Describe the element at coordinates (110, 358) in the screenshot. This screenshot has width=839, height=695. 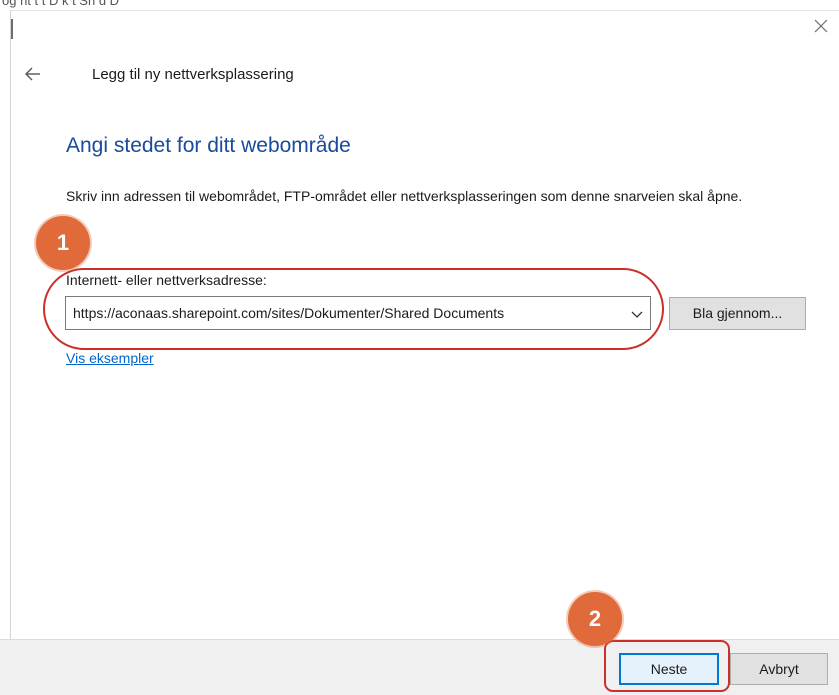
I see `show-examples-link: Vis eksempler` at that location.